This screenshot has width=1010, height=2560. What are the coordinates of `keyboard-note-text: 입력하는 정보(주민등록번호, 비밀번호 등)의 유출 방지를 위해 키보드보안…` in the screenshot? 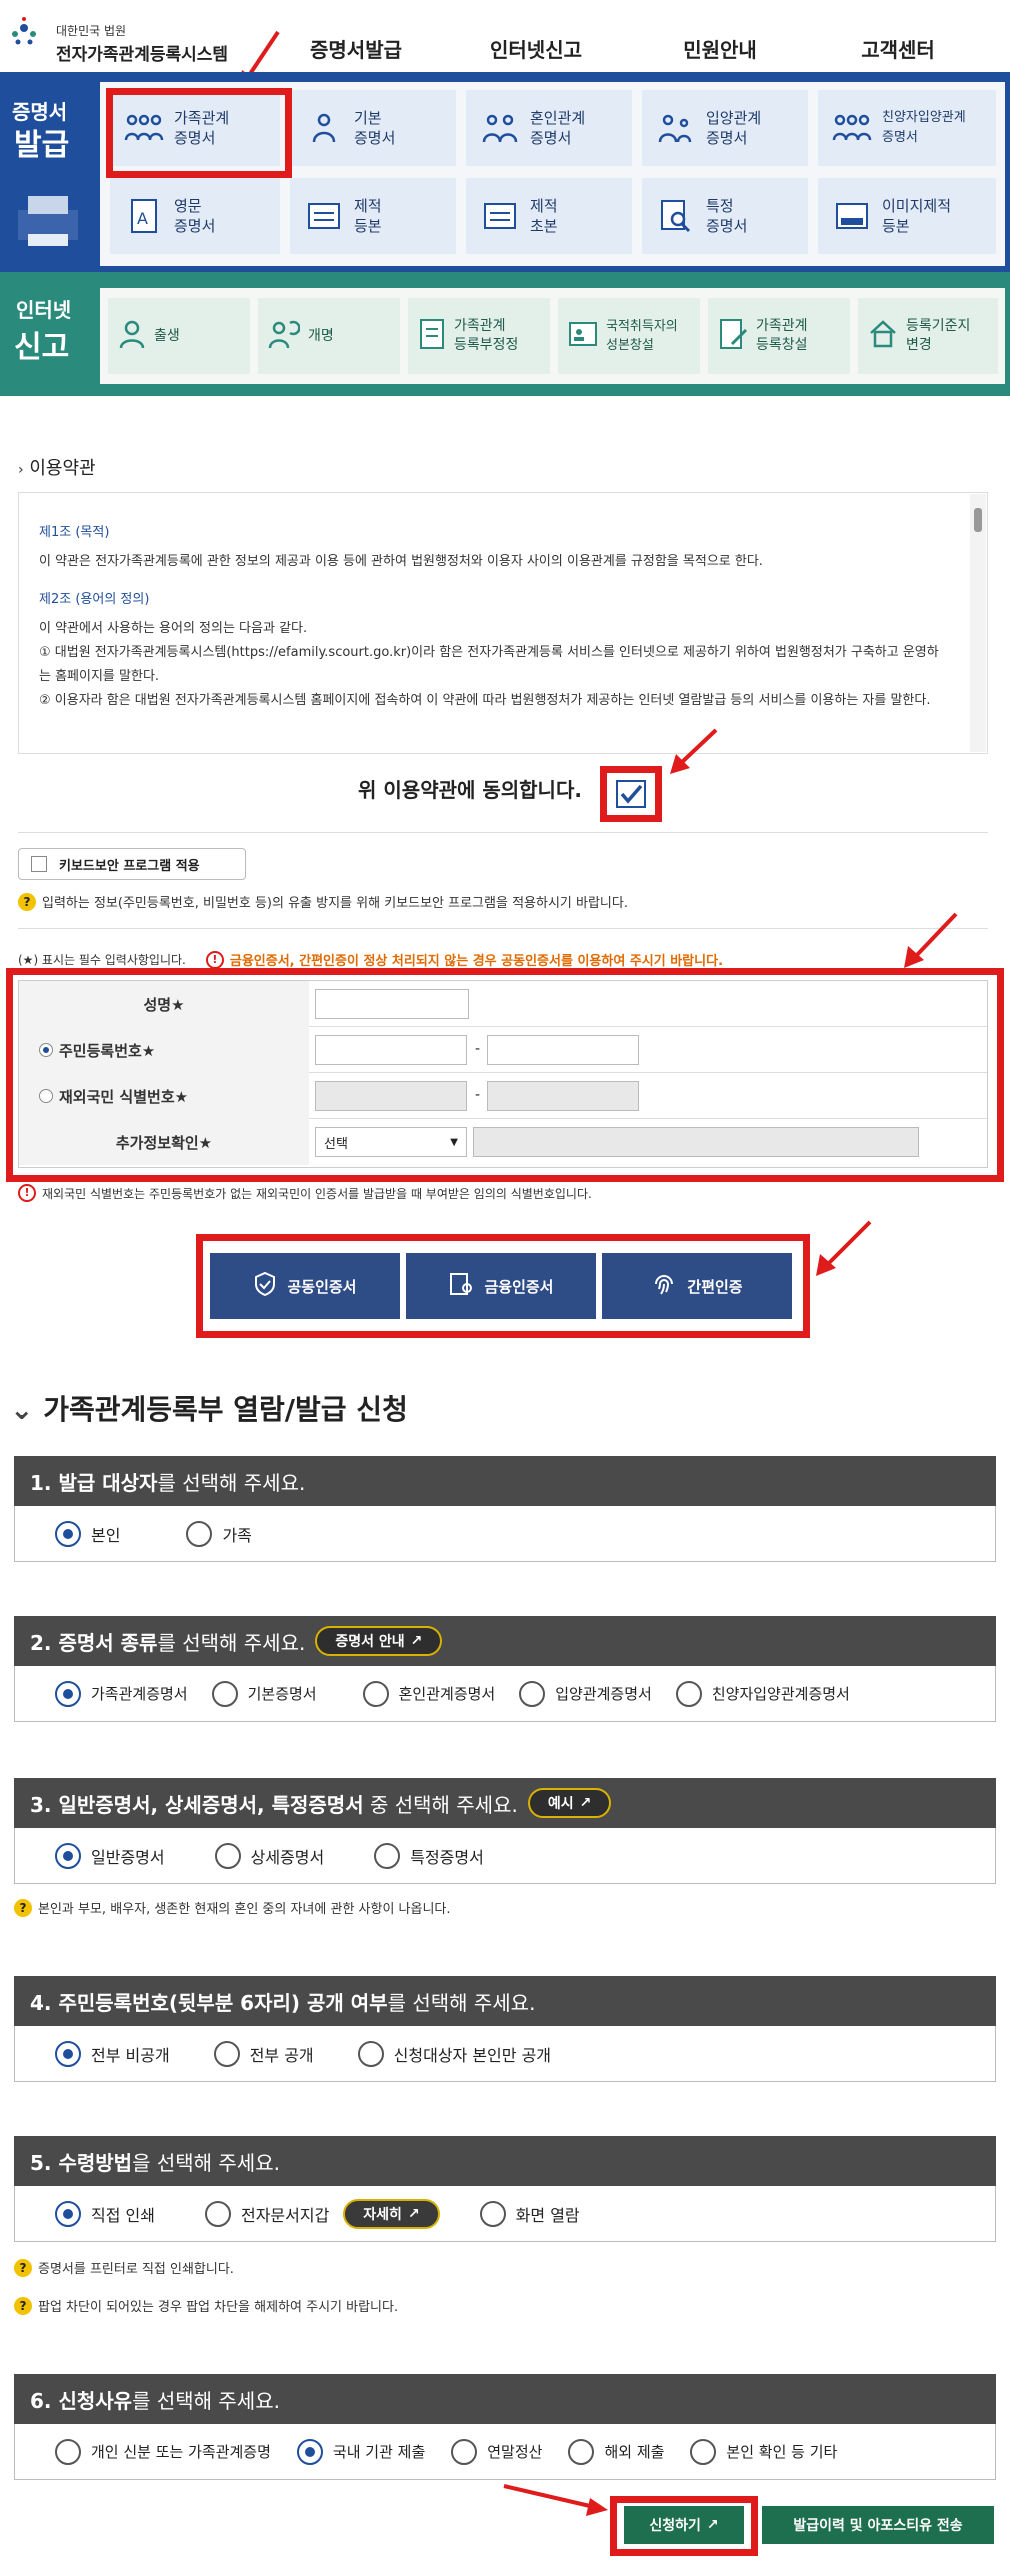 It's located at (335, 903).